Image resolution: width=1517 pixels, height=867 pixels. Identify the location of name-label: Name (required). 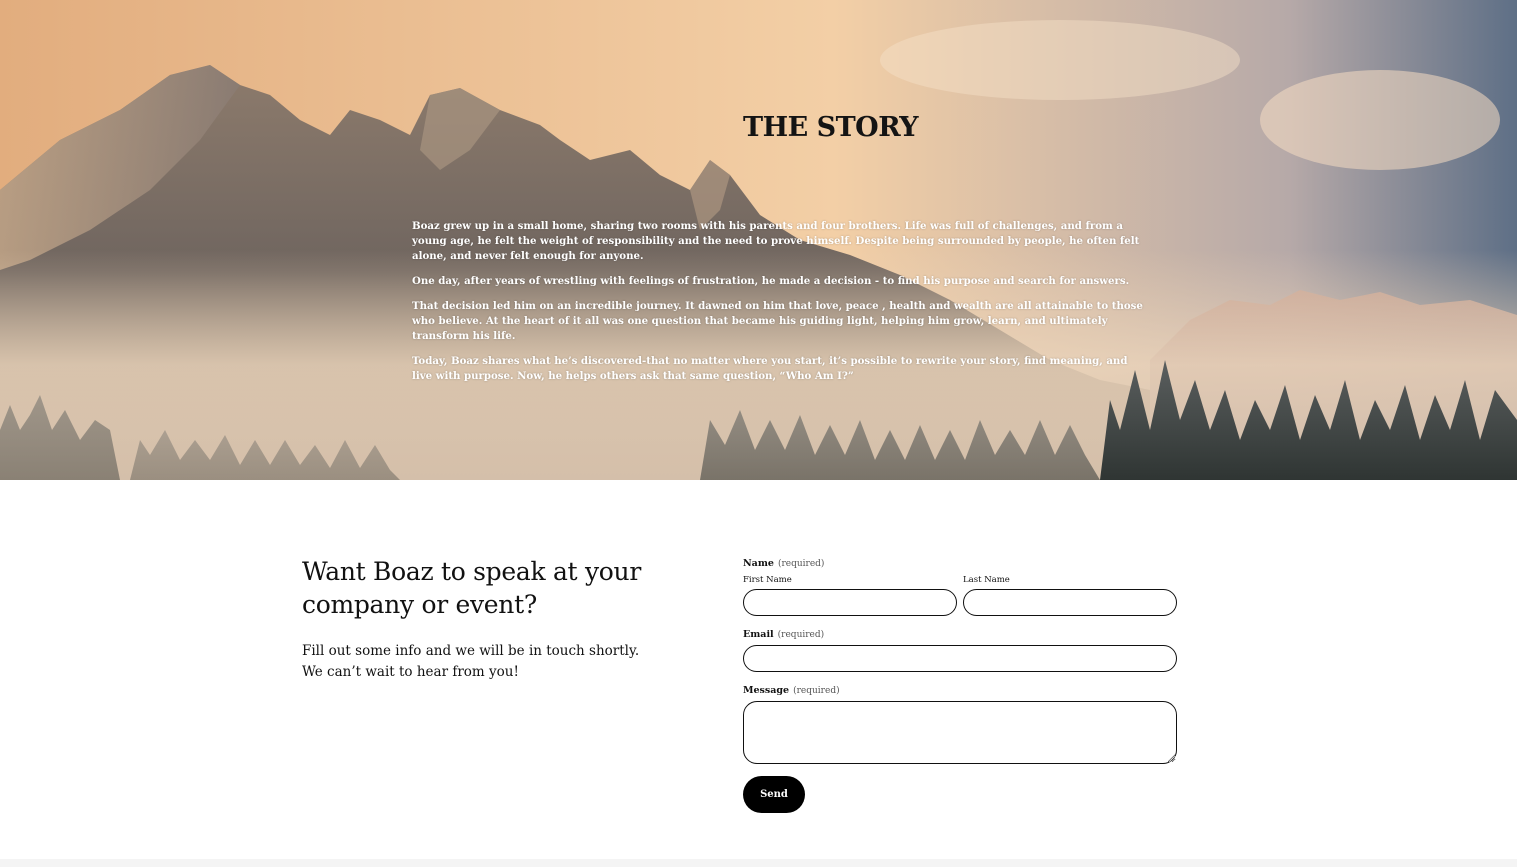
(960, 564).